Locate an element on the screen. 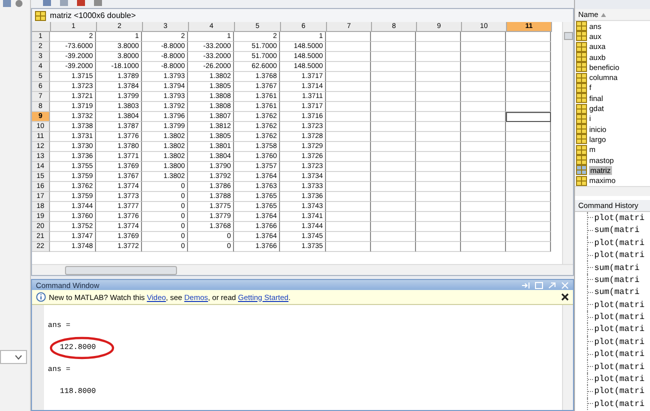 This screenshot has height=411, width=650. undock-icon is located at coordinates (526, 285).